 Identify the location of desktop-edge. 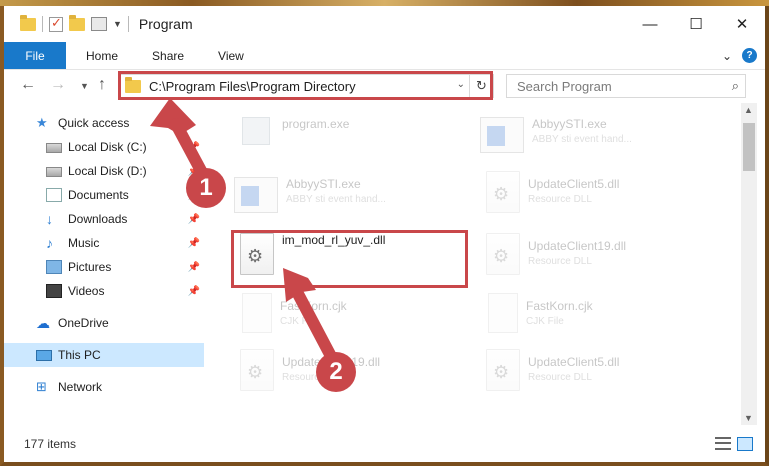
(384, 3).